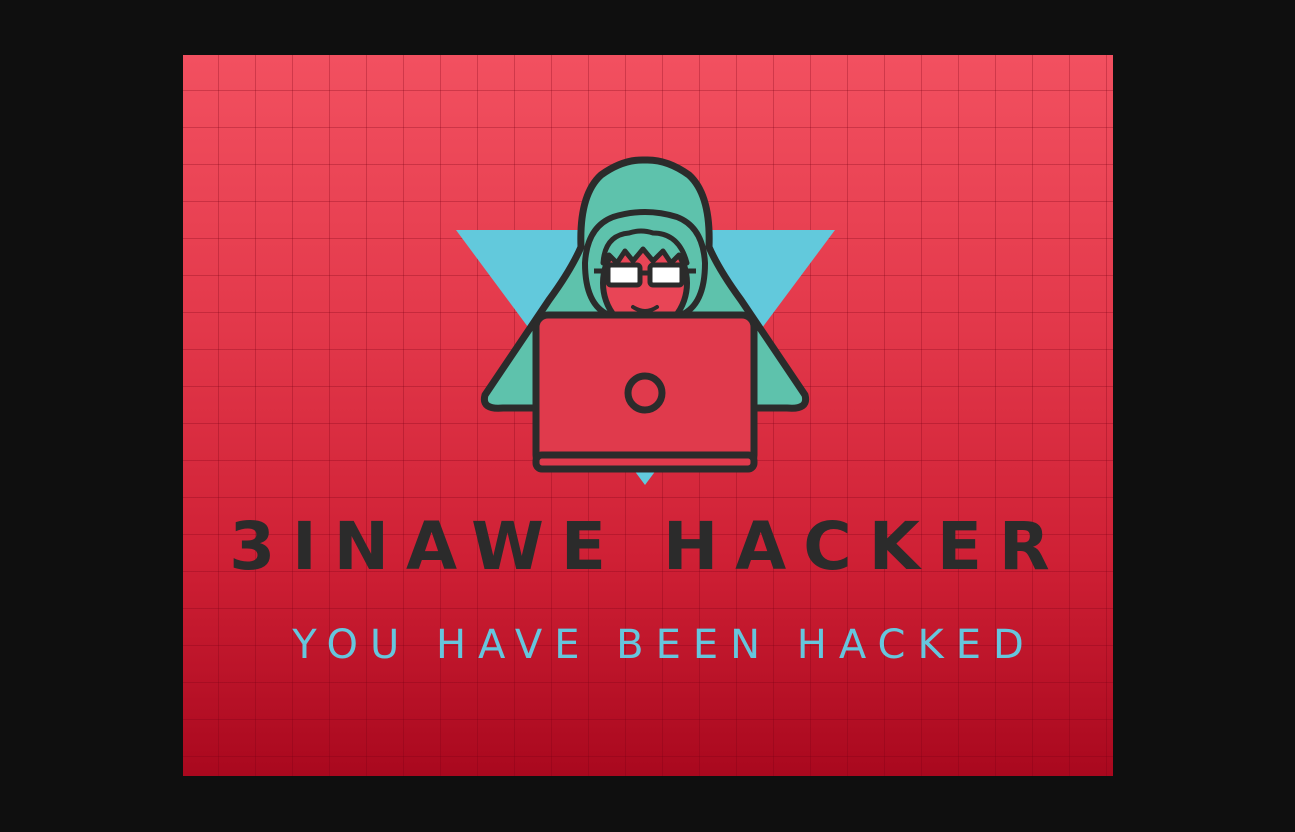 This screenshot has width=1295, height=832. Describe the element at coordinates (664, 645) in the screenshot. I see `image-tagline: YOU HAVE BEEN HACKED` at that location.